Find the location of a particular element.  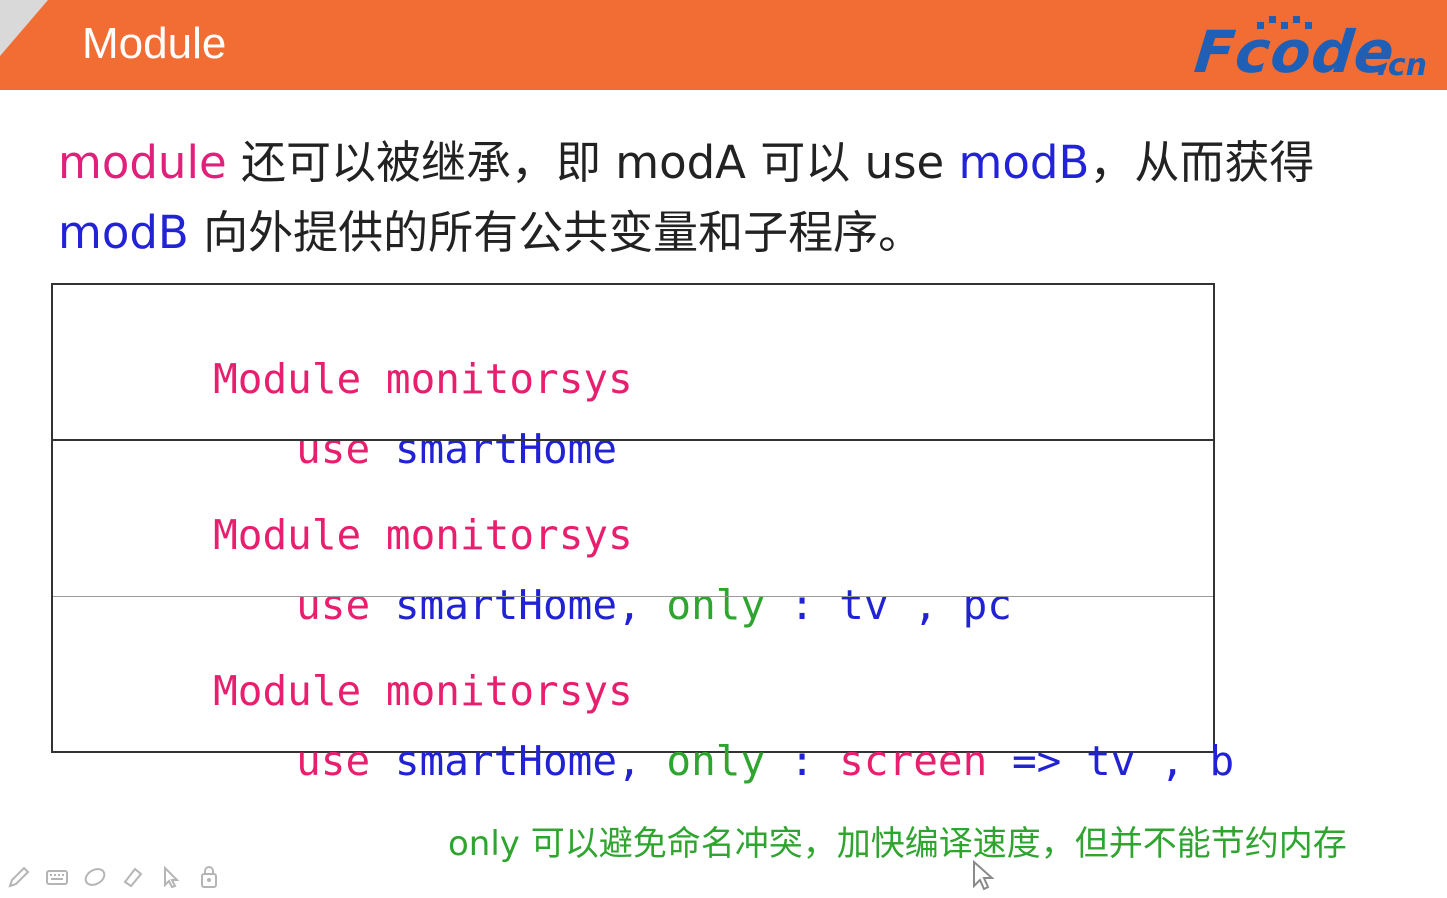

description-text: 向外提供的所有公共变量和子程序。 is located at coordinates (556, 232).